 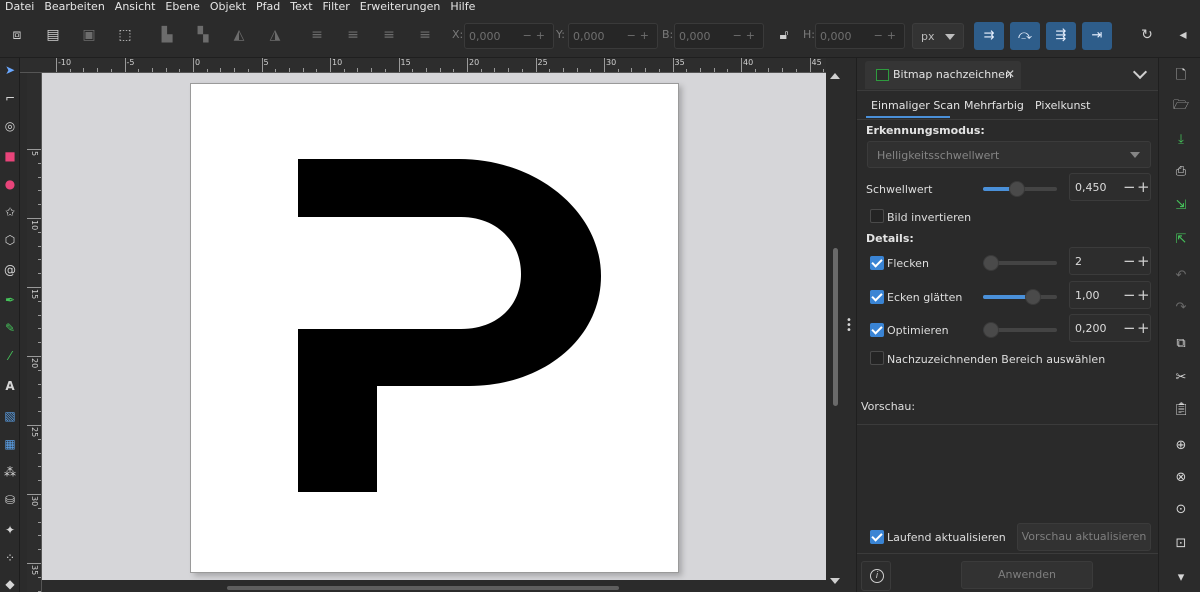 What do you see at coordinates (317, 35) in the screenshot?
I see `align-top-icon: ≡` at bounding box center [317, 35].